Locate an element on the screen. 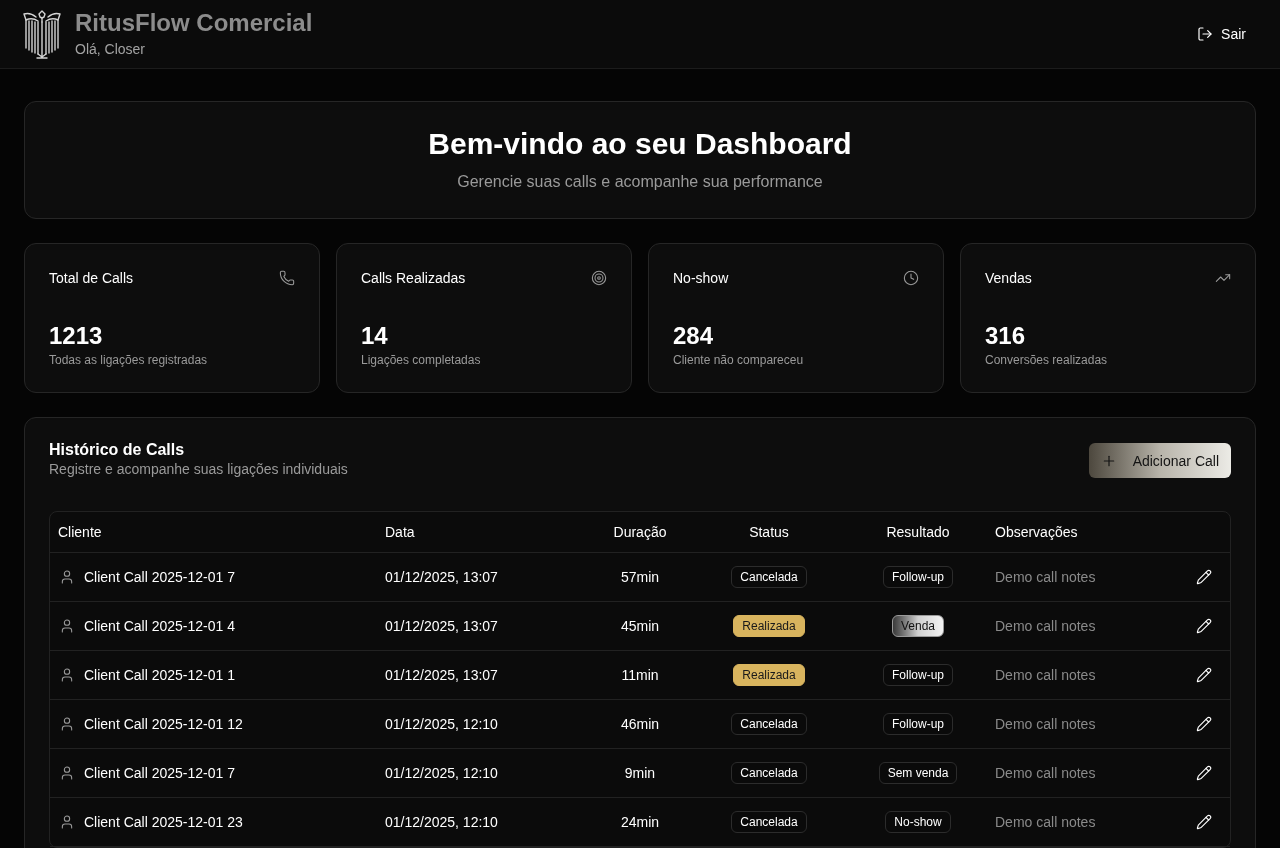 The width and height of the screenshot is (1280, 848). stat-label: No-show is located at coordinates (701, 278).